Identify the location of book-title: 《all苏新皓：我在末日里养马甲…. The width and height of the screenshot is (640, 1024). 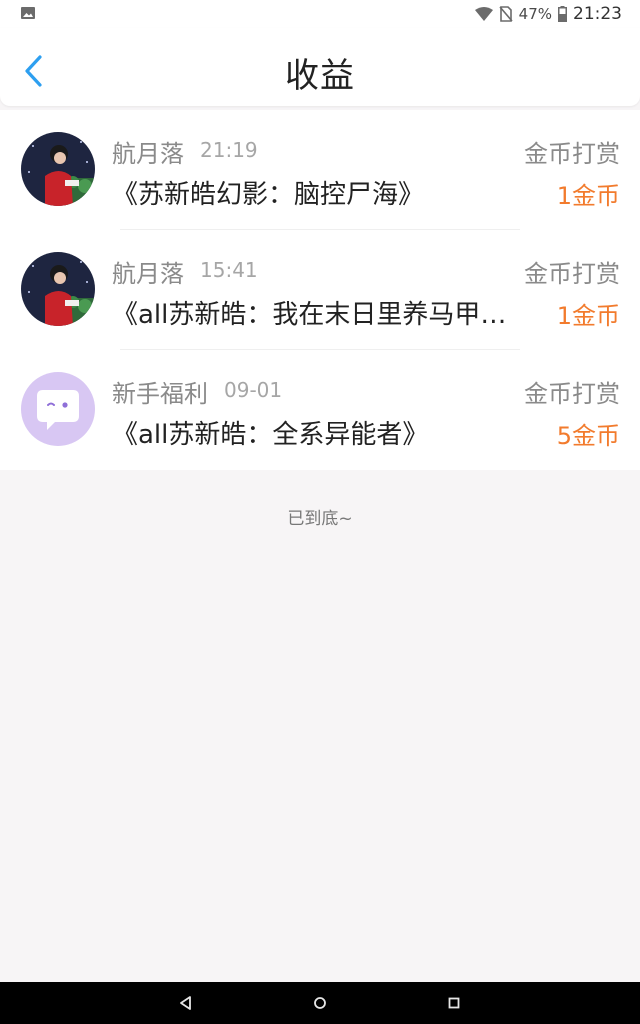
(309, 315).